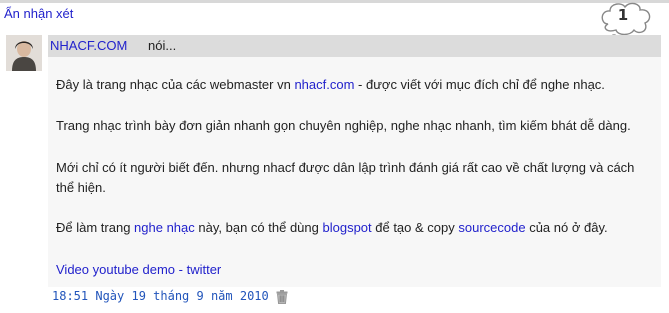  Describe the element at coordinates (38, 13) in the screenshot. I see `hide-comments-link: Ẩn nhận xét` at that location.